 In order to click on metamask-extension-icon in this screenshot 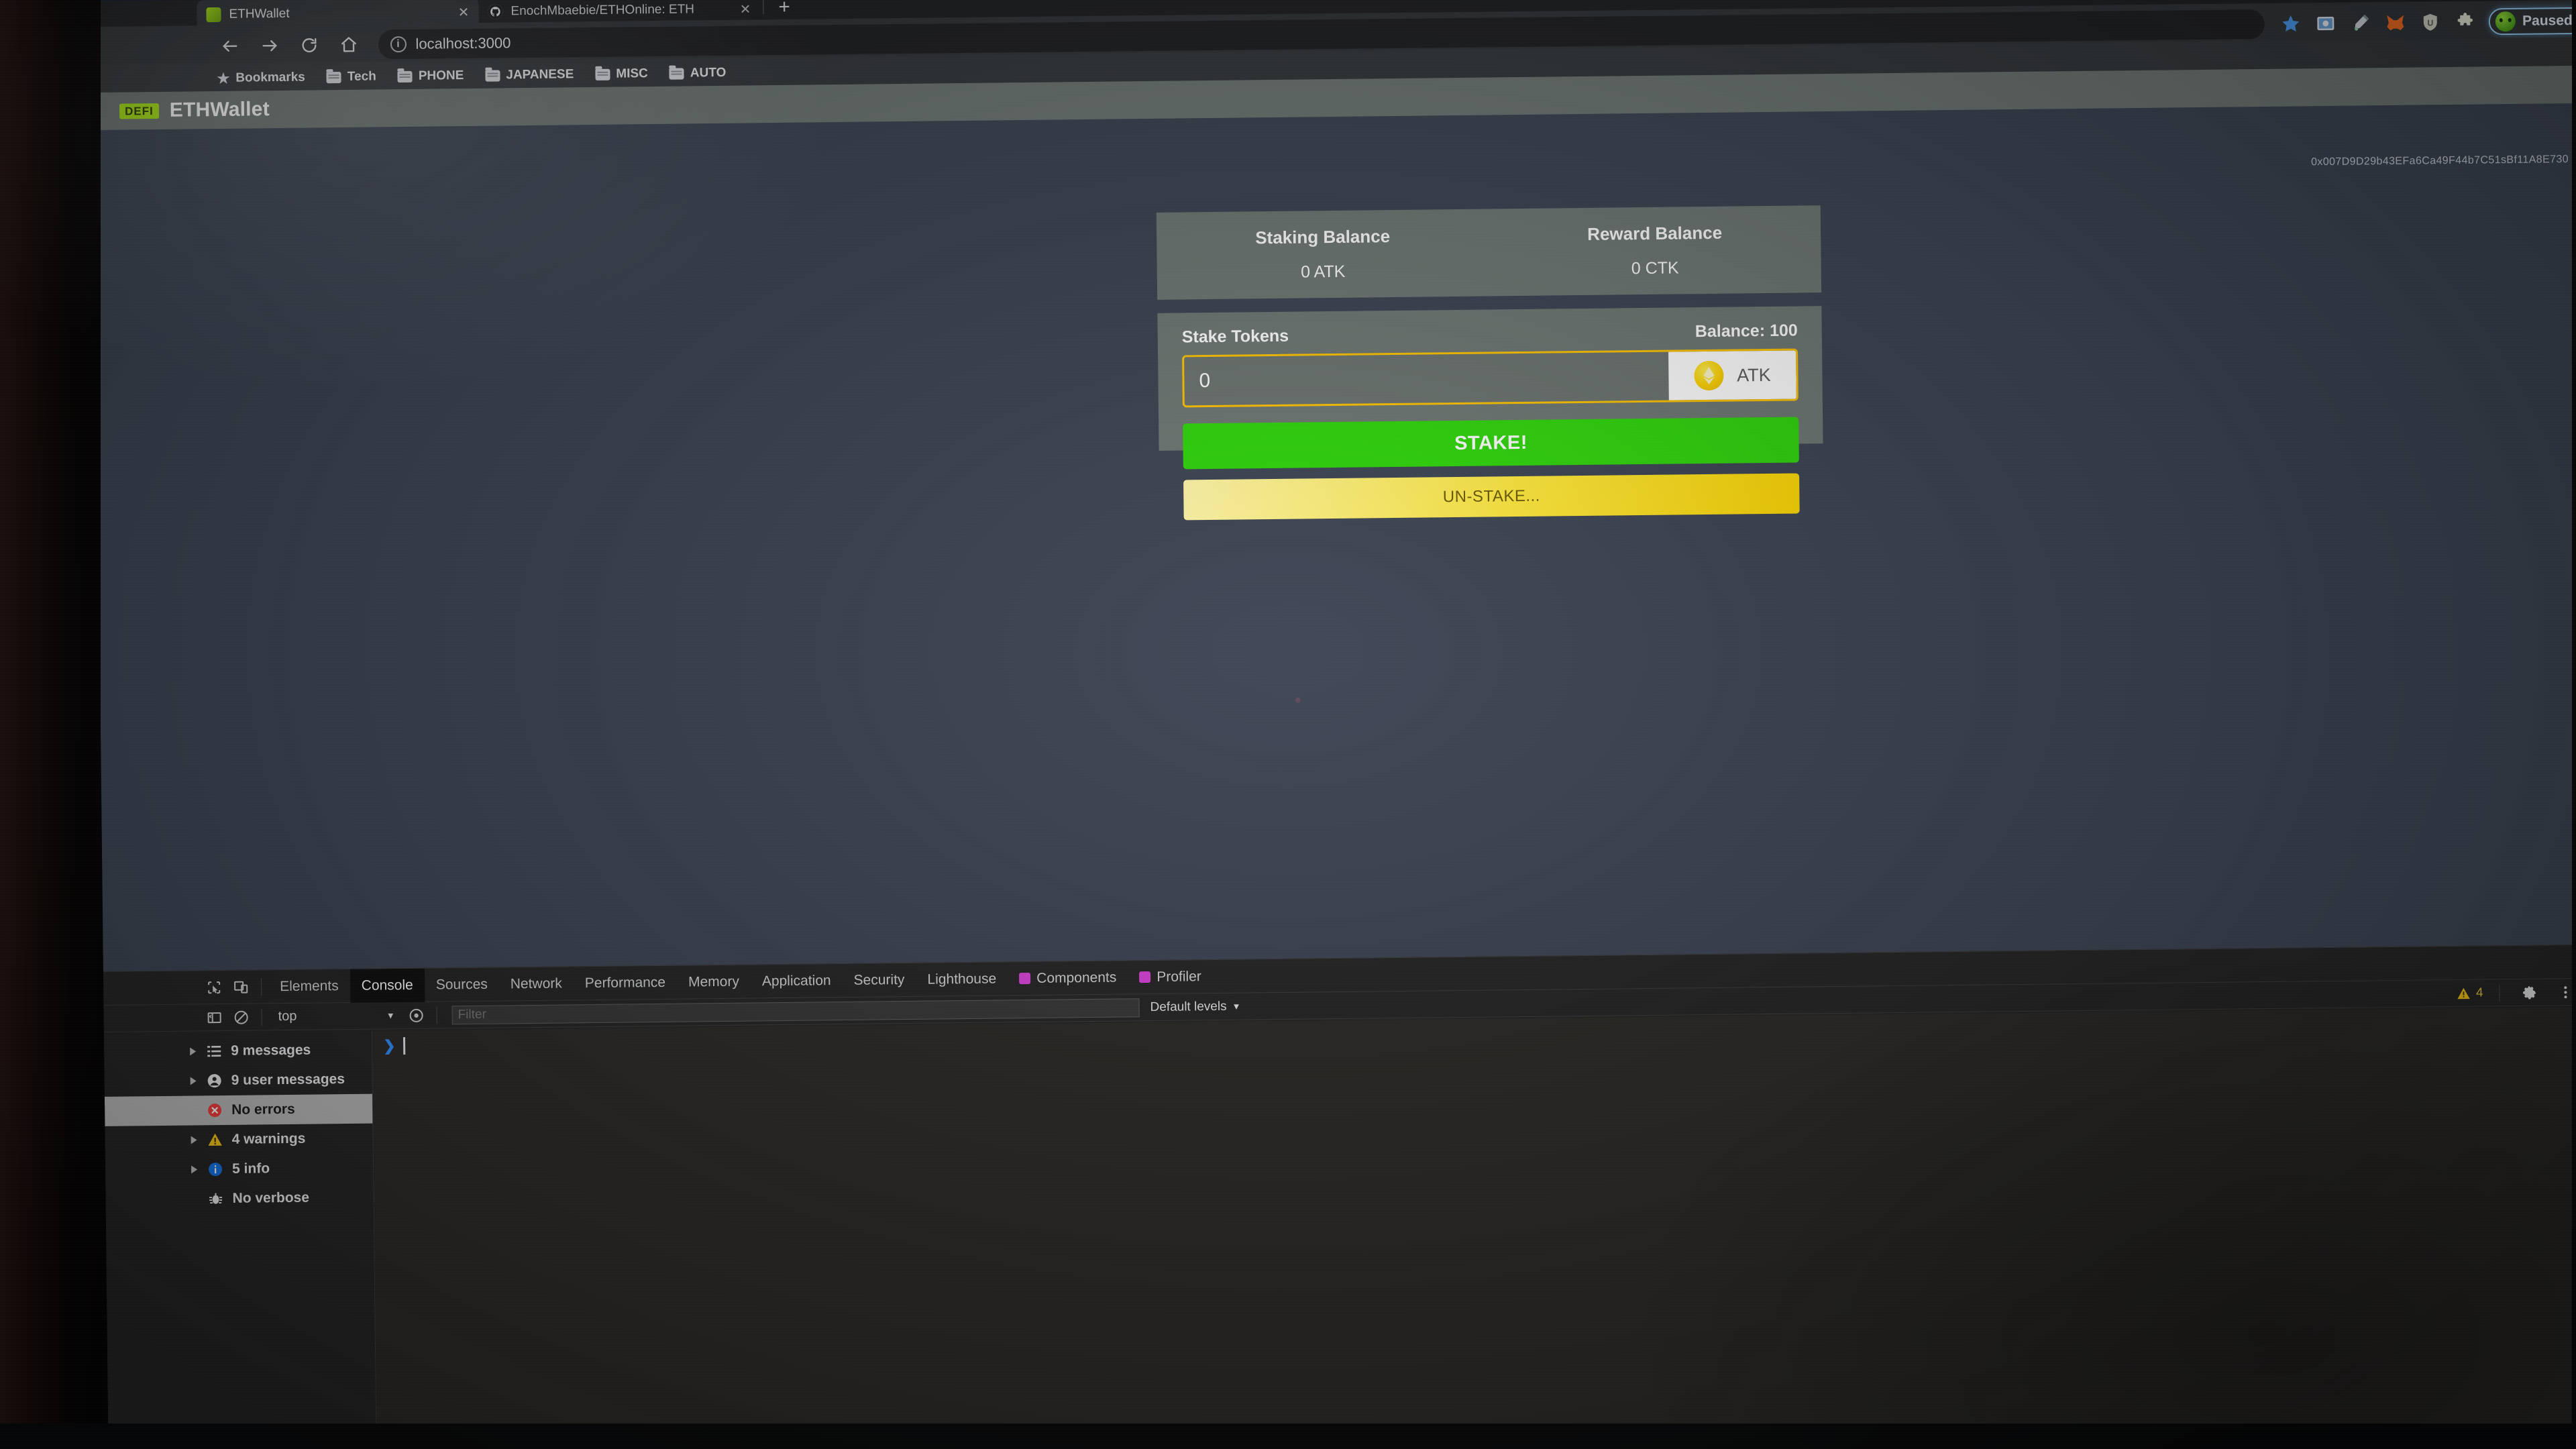, I will do `click(2395, 22)`.